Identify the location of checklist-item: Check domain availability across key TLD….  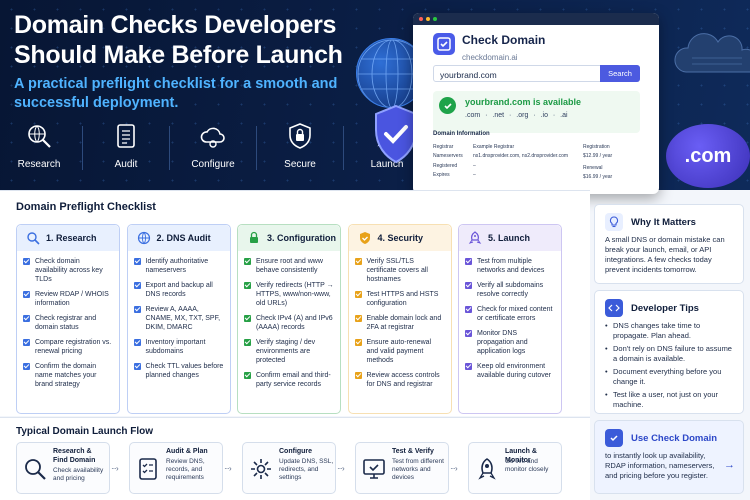
(68, 270).